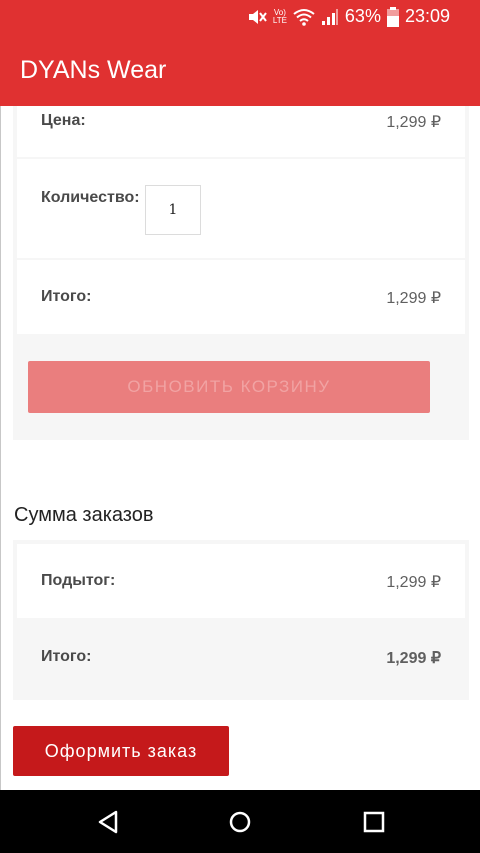 The image size is (480, 853). What do you see at coordinates (84, 515) in the screenshot?
I see `summary-title: Сумма заказов` at bounding box center [84, 515].